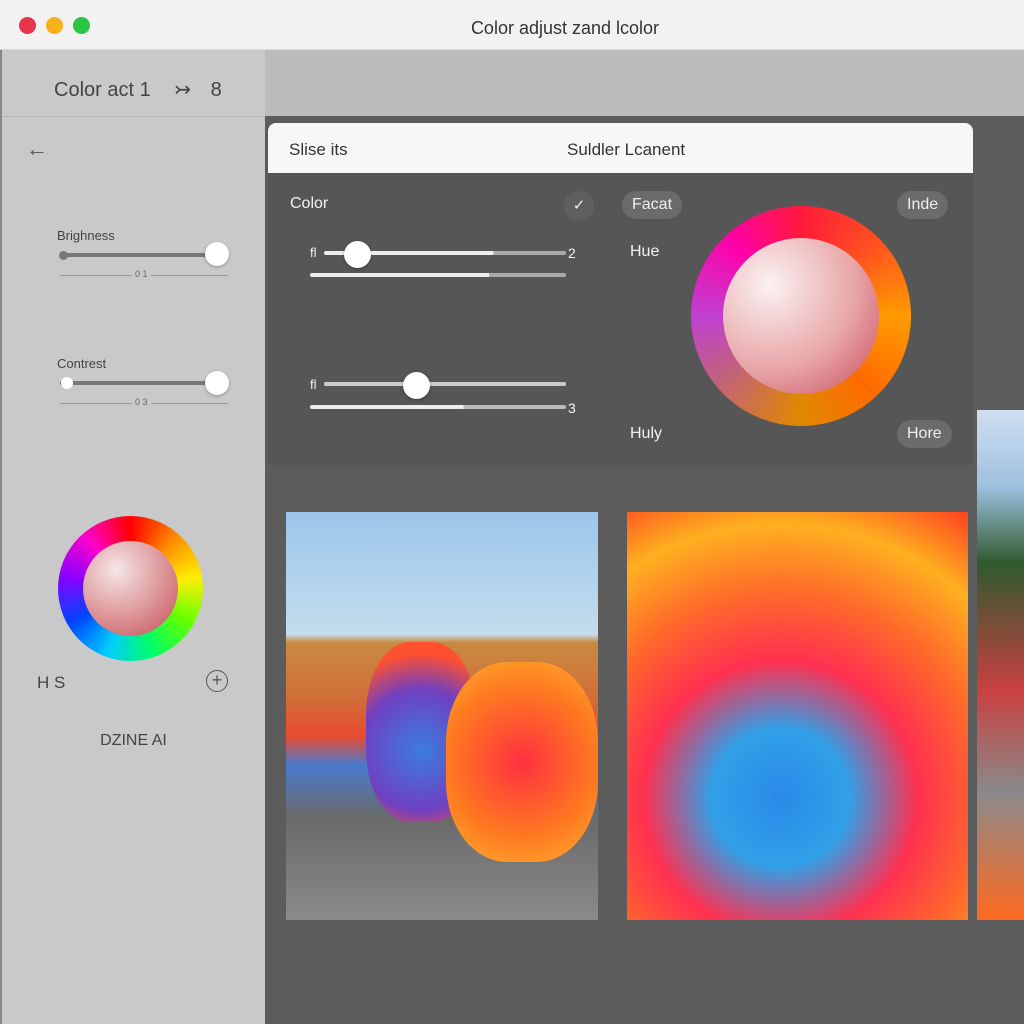 Image resolution: width=1024 pixels, height=1024 pixels. Describe the element at coordinates (139, 383) in the screenshot. I see `contrast-slider` at that location.